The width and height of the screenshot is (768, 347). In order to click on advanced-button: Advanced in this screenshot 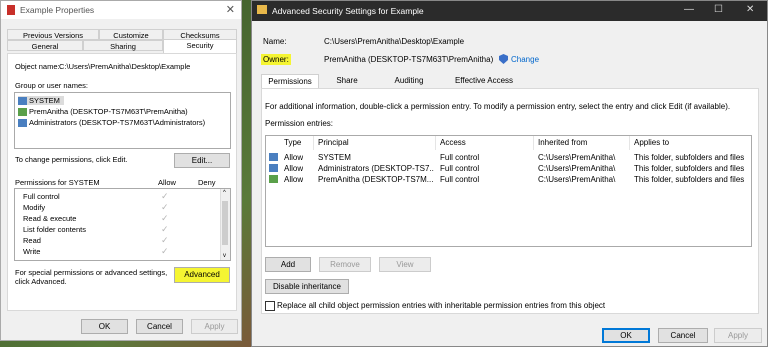, I will do `click(202, 275)`.